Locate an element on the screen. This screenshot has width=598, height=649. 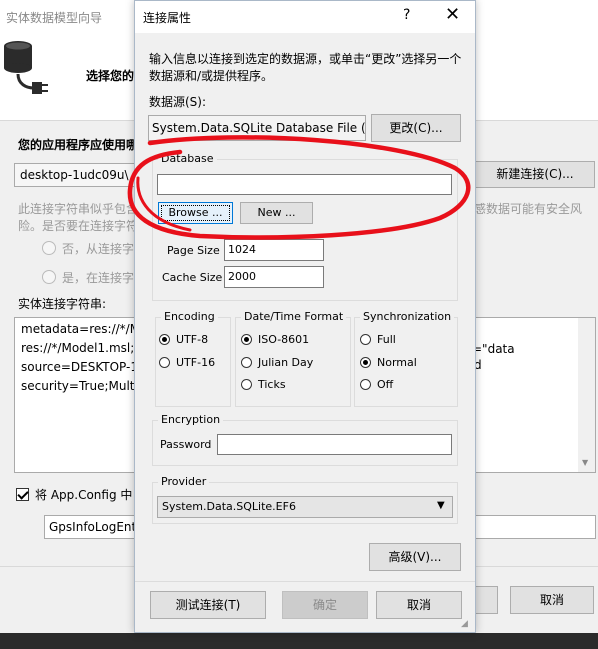
save-appconfig-checkbox: 将 App.Config 中 is located at coordinates (74, 494).